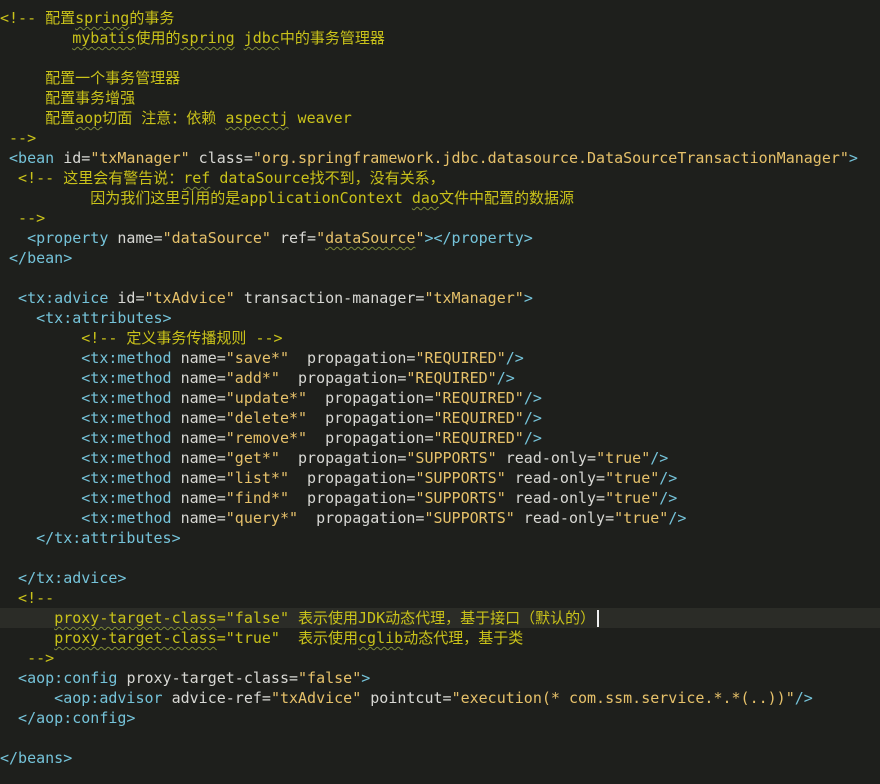  I want to click on code-line: </aop:config>, so click(440, 718).